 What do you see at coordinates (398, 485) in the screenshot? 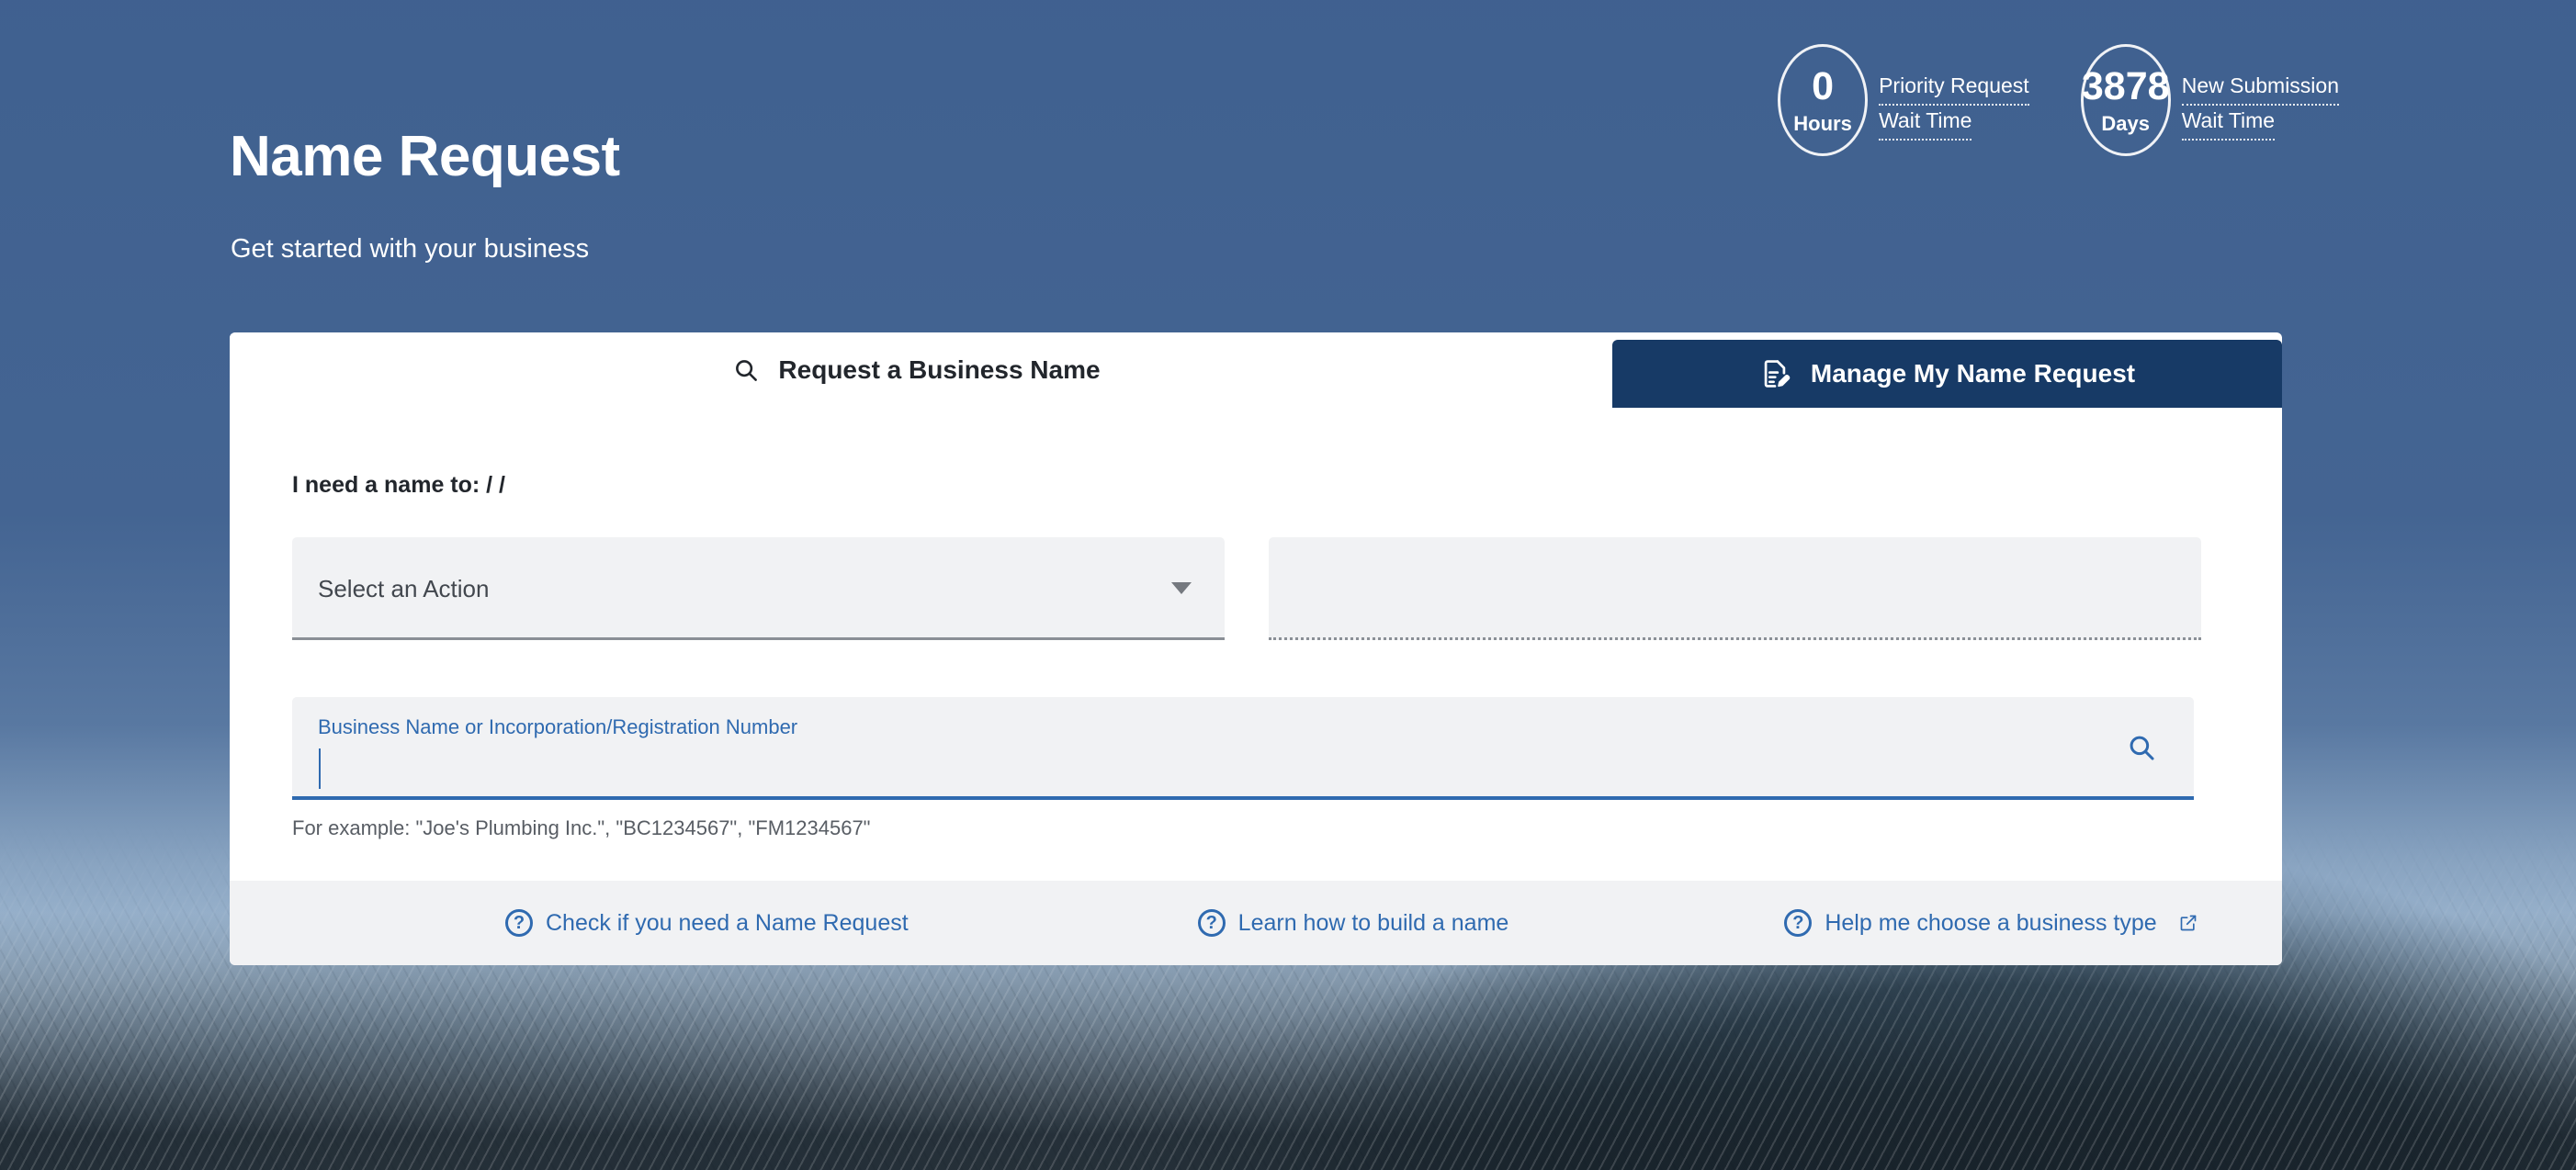
I see `need-a-name-to-label: I need a name to: / /` at bounding box center [398, 485].